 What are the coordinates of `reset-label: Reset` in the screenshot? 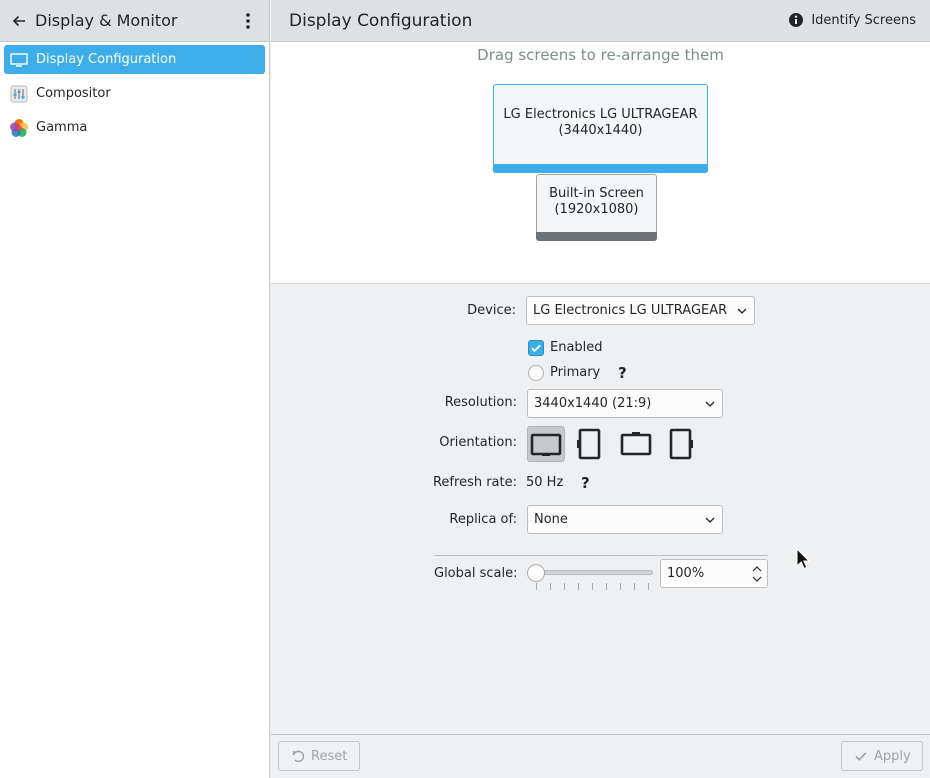 It's located at (329, 756).